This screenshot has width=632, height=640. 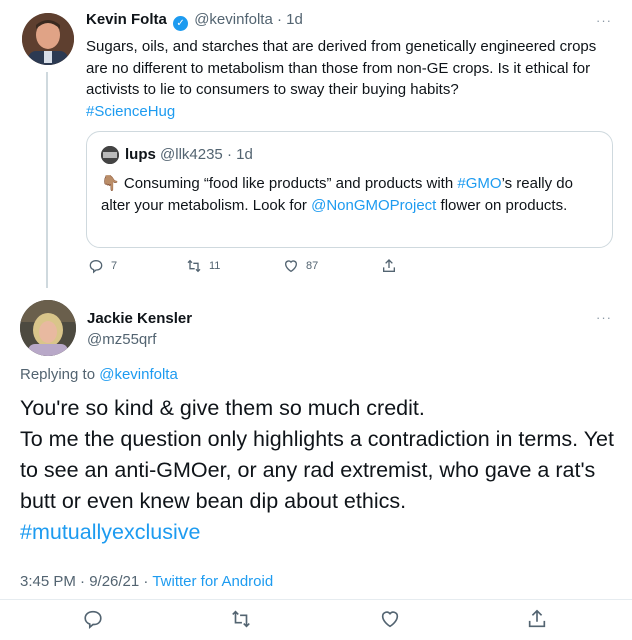 I want to click on tweet2-author-handle: @mz55qrf, so click(x=121, y=339).